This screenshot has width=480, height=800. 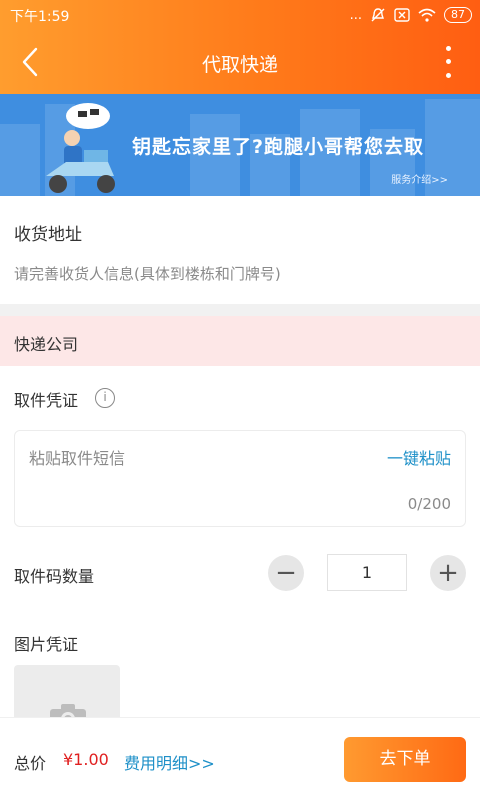 I want to click on info-icon: i, so click(x=105, y=398).